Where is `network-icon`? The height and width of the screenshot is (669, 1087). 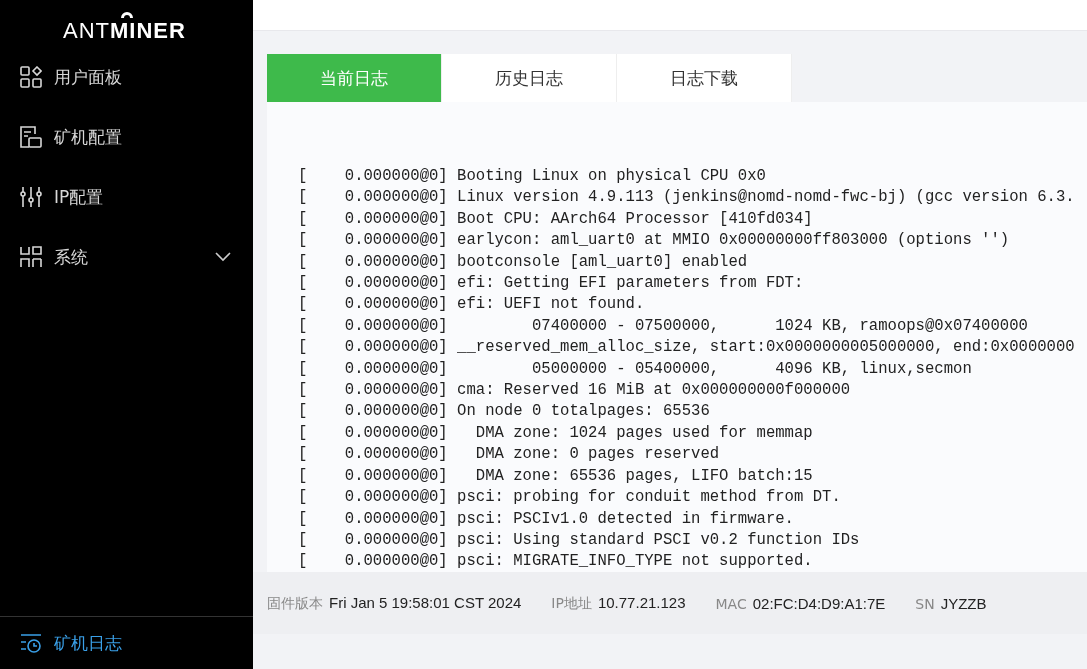
network-icon is located at coordinates (31, 257).